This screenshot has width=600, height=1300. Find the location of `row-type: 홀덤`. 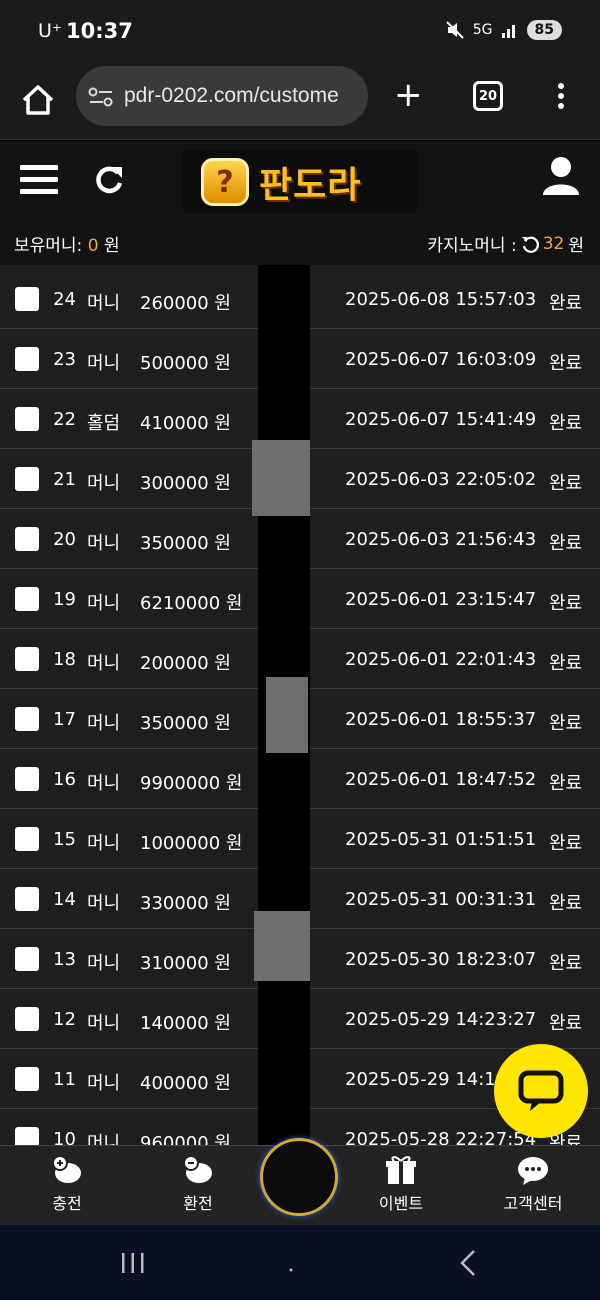

row-type: 홀덤 is located at coordinates (104, 423).